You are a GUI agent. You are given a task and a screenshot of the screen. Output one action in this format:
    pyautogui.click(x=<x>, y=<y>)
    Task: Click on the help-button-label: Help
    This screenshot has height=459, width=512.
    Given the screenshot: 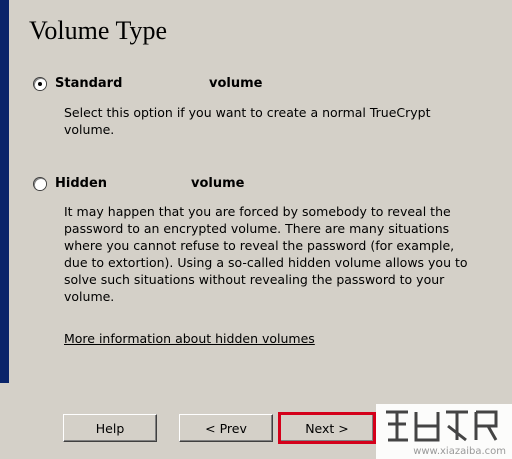 What is the action you would take?
    pyautogui.click(x=110, y=428)
    